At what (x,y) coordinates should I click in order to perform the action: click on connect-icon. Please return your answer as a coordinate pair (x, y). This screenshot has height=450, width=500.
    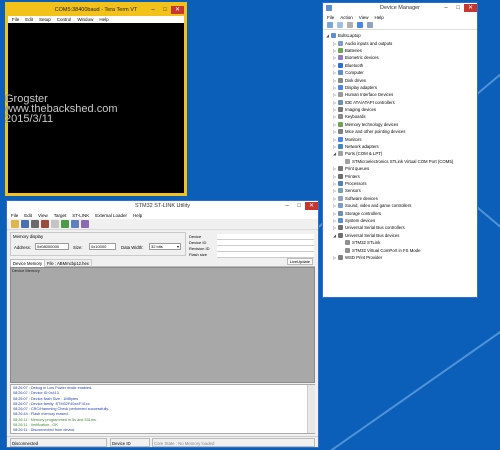
    Looking at the image, I should click on (35, 224).